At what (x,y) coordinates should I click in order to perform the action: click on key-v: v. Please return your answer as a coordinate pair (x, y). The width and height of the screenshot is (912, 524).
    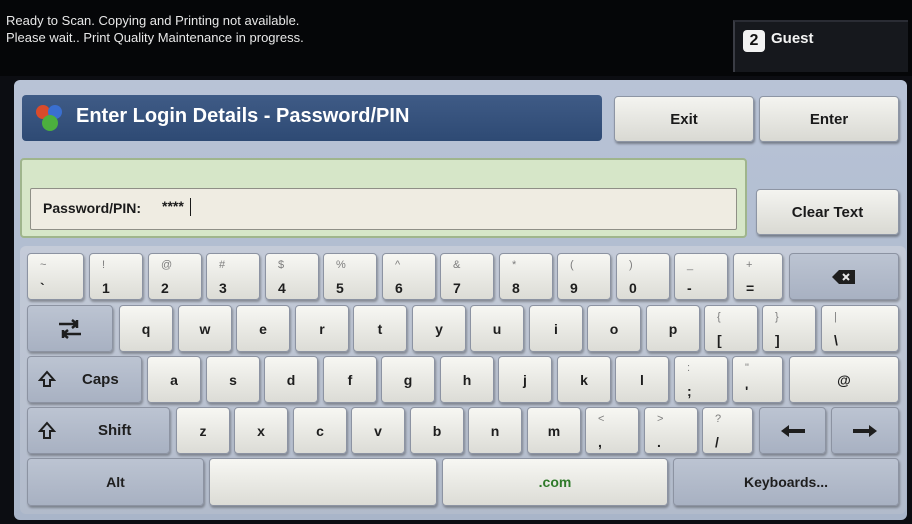
    Looking at the image, I should click on (378, 430).